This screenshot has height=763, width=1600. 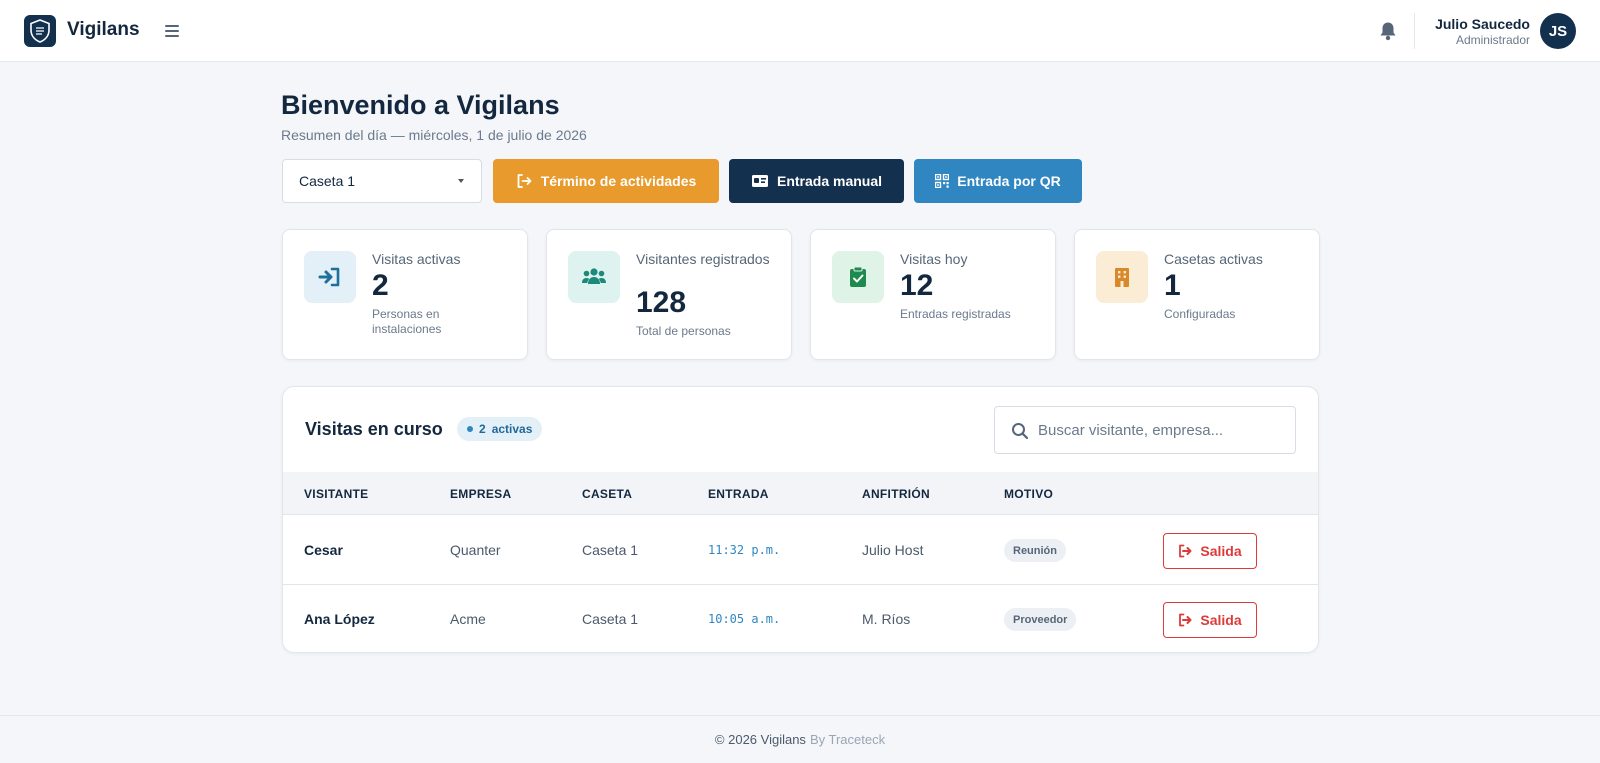 I want to click on host: Julio Host, so click(x=893, y=550).